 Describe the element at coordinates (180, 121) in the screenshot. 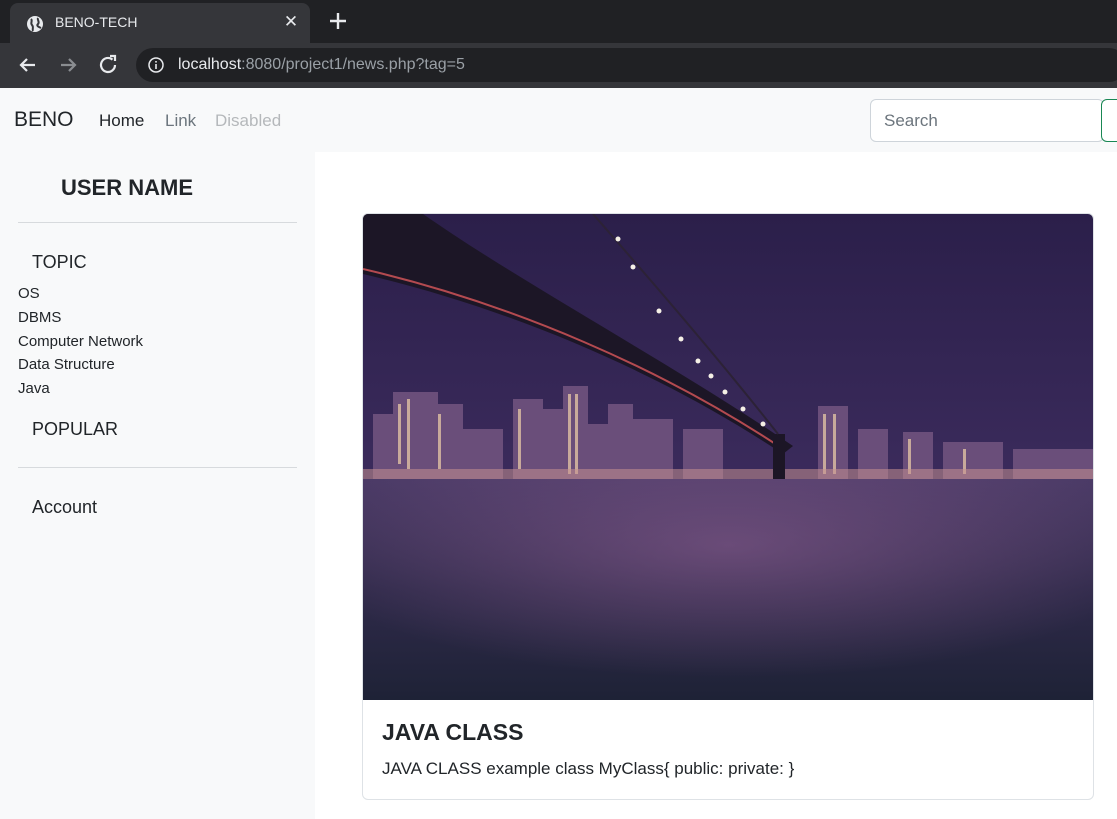

I see `nav-link-link: Link` at that location.